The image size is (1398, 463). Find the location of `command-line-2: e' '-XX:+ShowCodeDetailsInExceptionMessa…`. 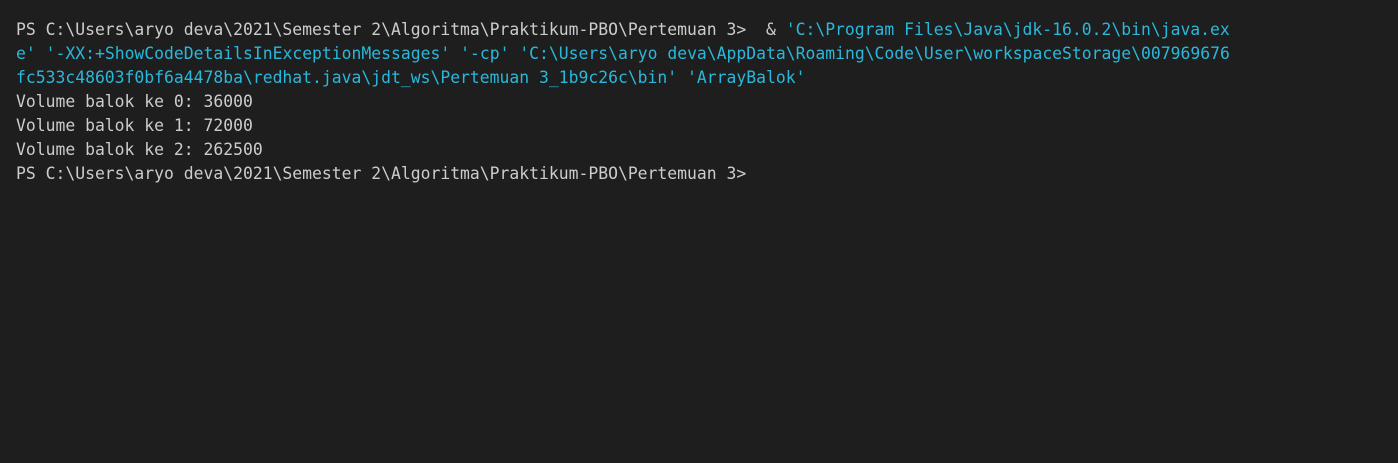

command-line-2: e' '-XX:+ShowCodeDetailsInExceptionMessa… is located at coordinates (707, 54).